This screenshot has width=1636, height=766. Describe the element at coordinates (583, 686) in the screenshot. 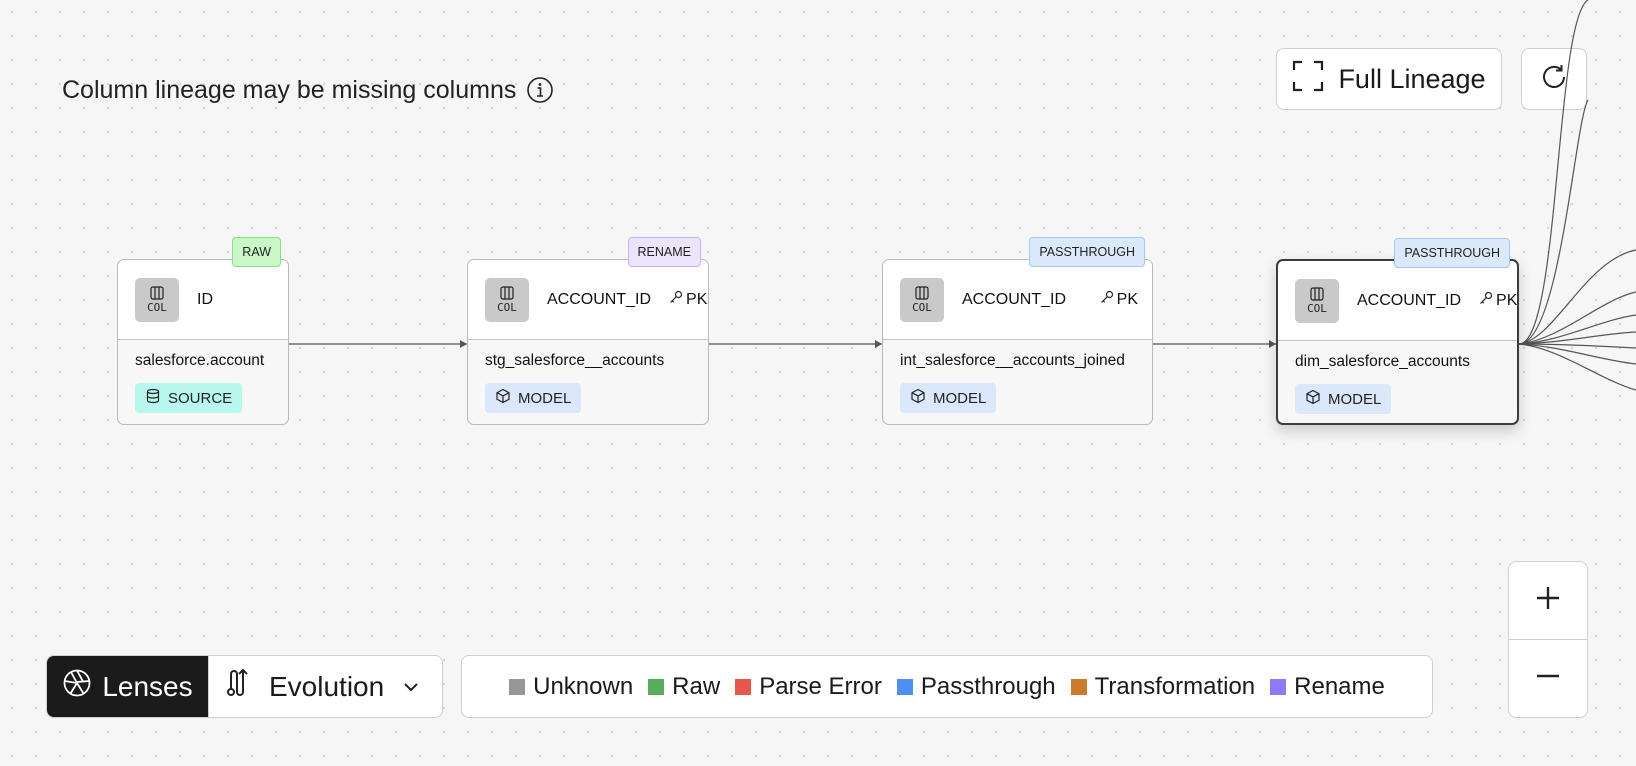

I see `legend-label: Unknown` at that location.